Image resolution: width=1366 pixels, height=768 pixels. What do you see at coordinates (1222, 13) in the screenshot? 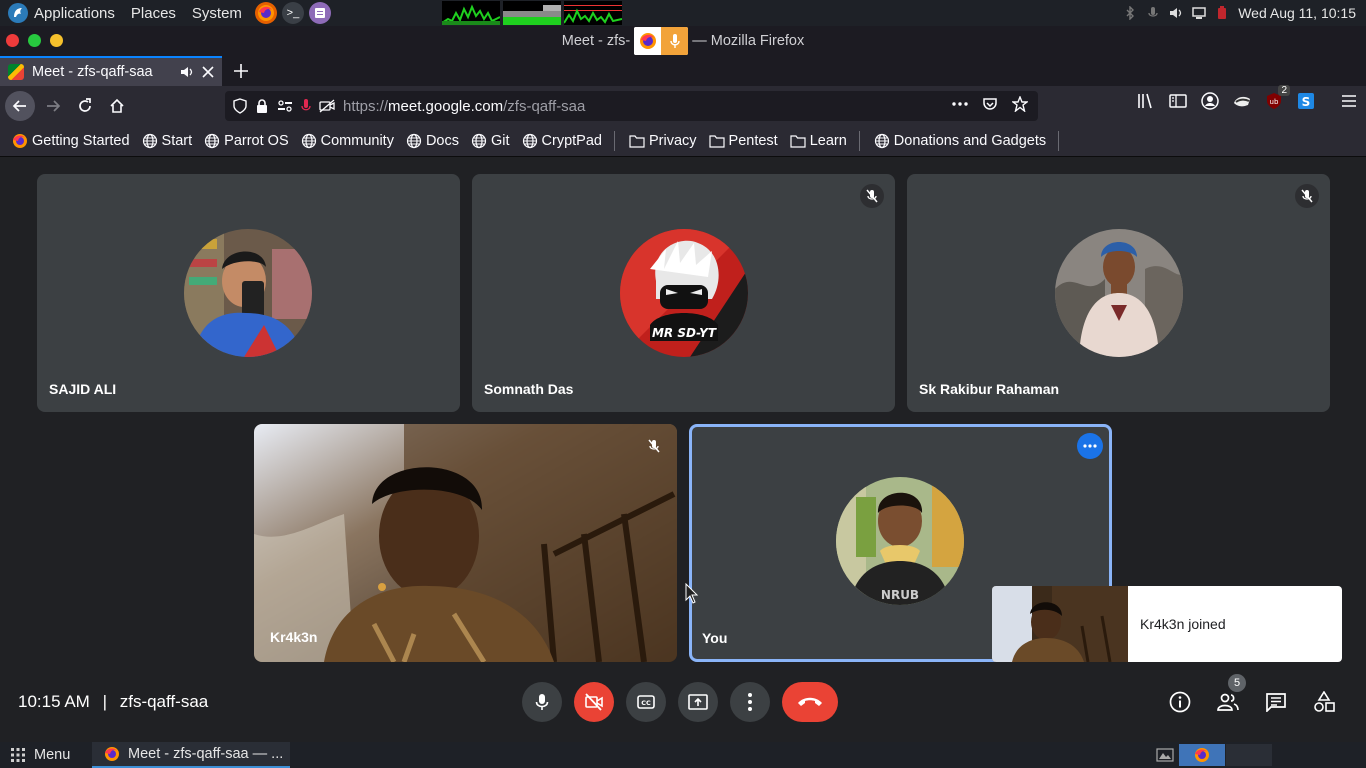
I see `battery-icon` at bounding box center [1222, 13].